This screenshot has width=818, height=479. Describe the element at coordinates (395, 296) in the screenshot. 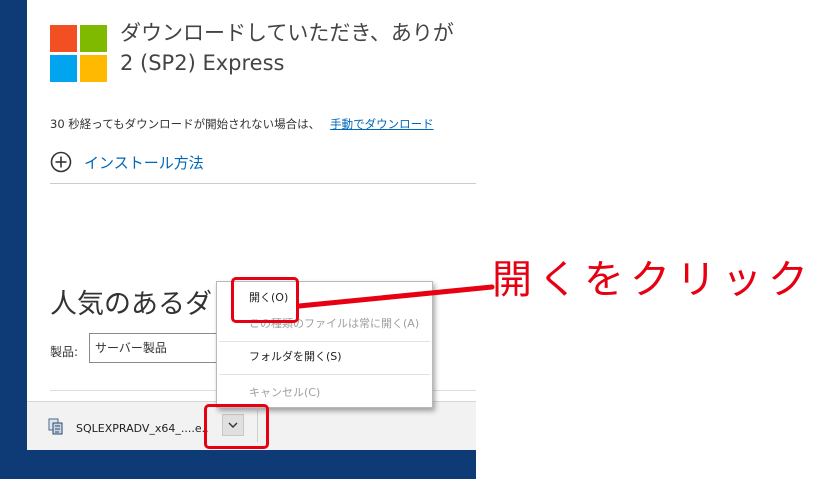

I see `callout-line` at that location.